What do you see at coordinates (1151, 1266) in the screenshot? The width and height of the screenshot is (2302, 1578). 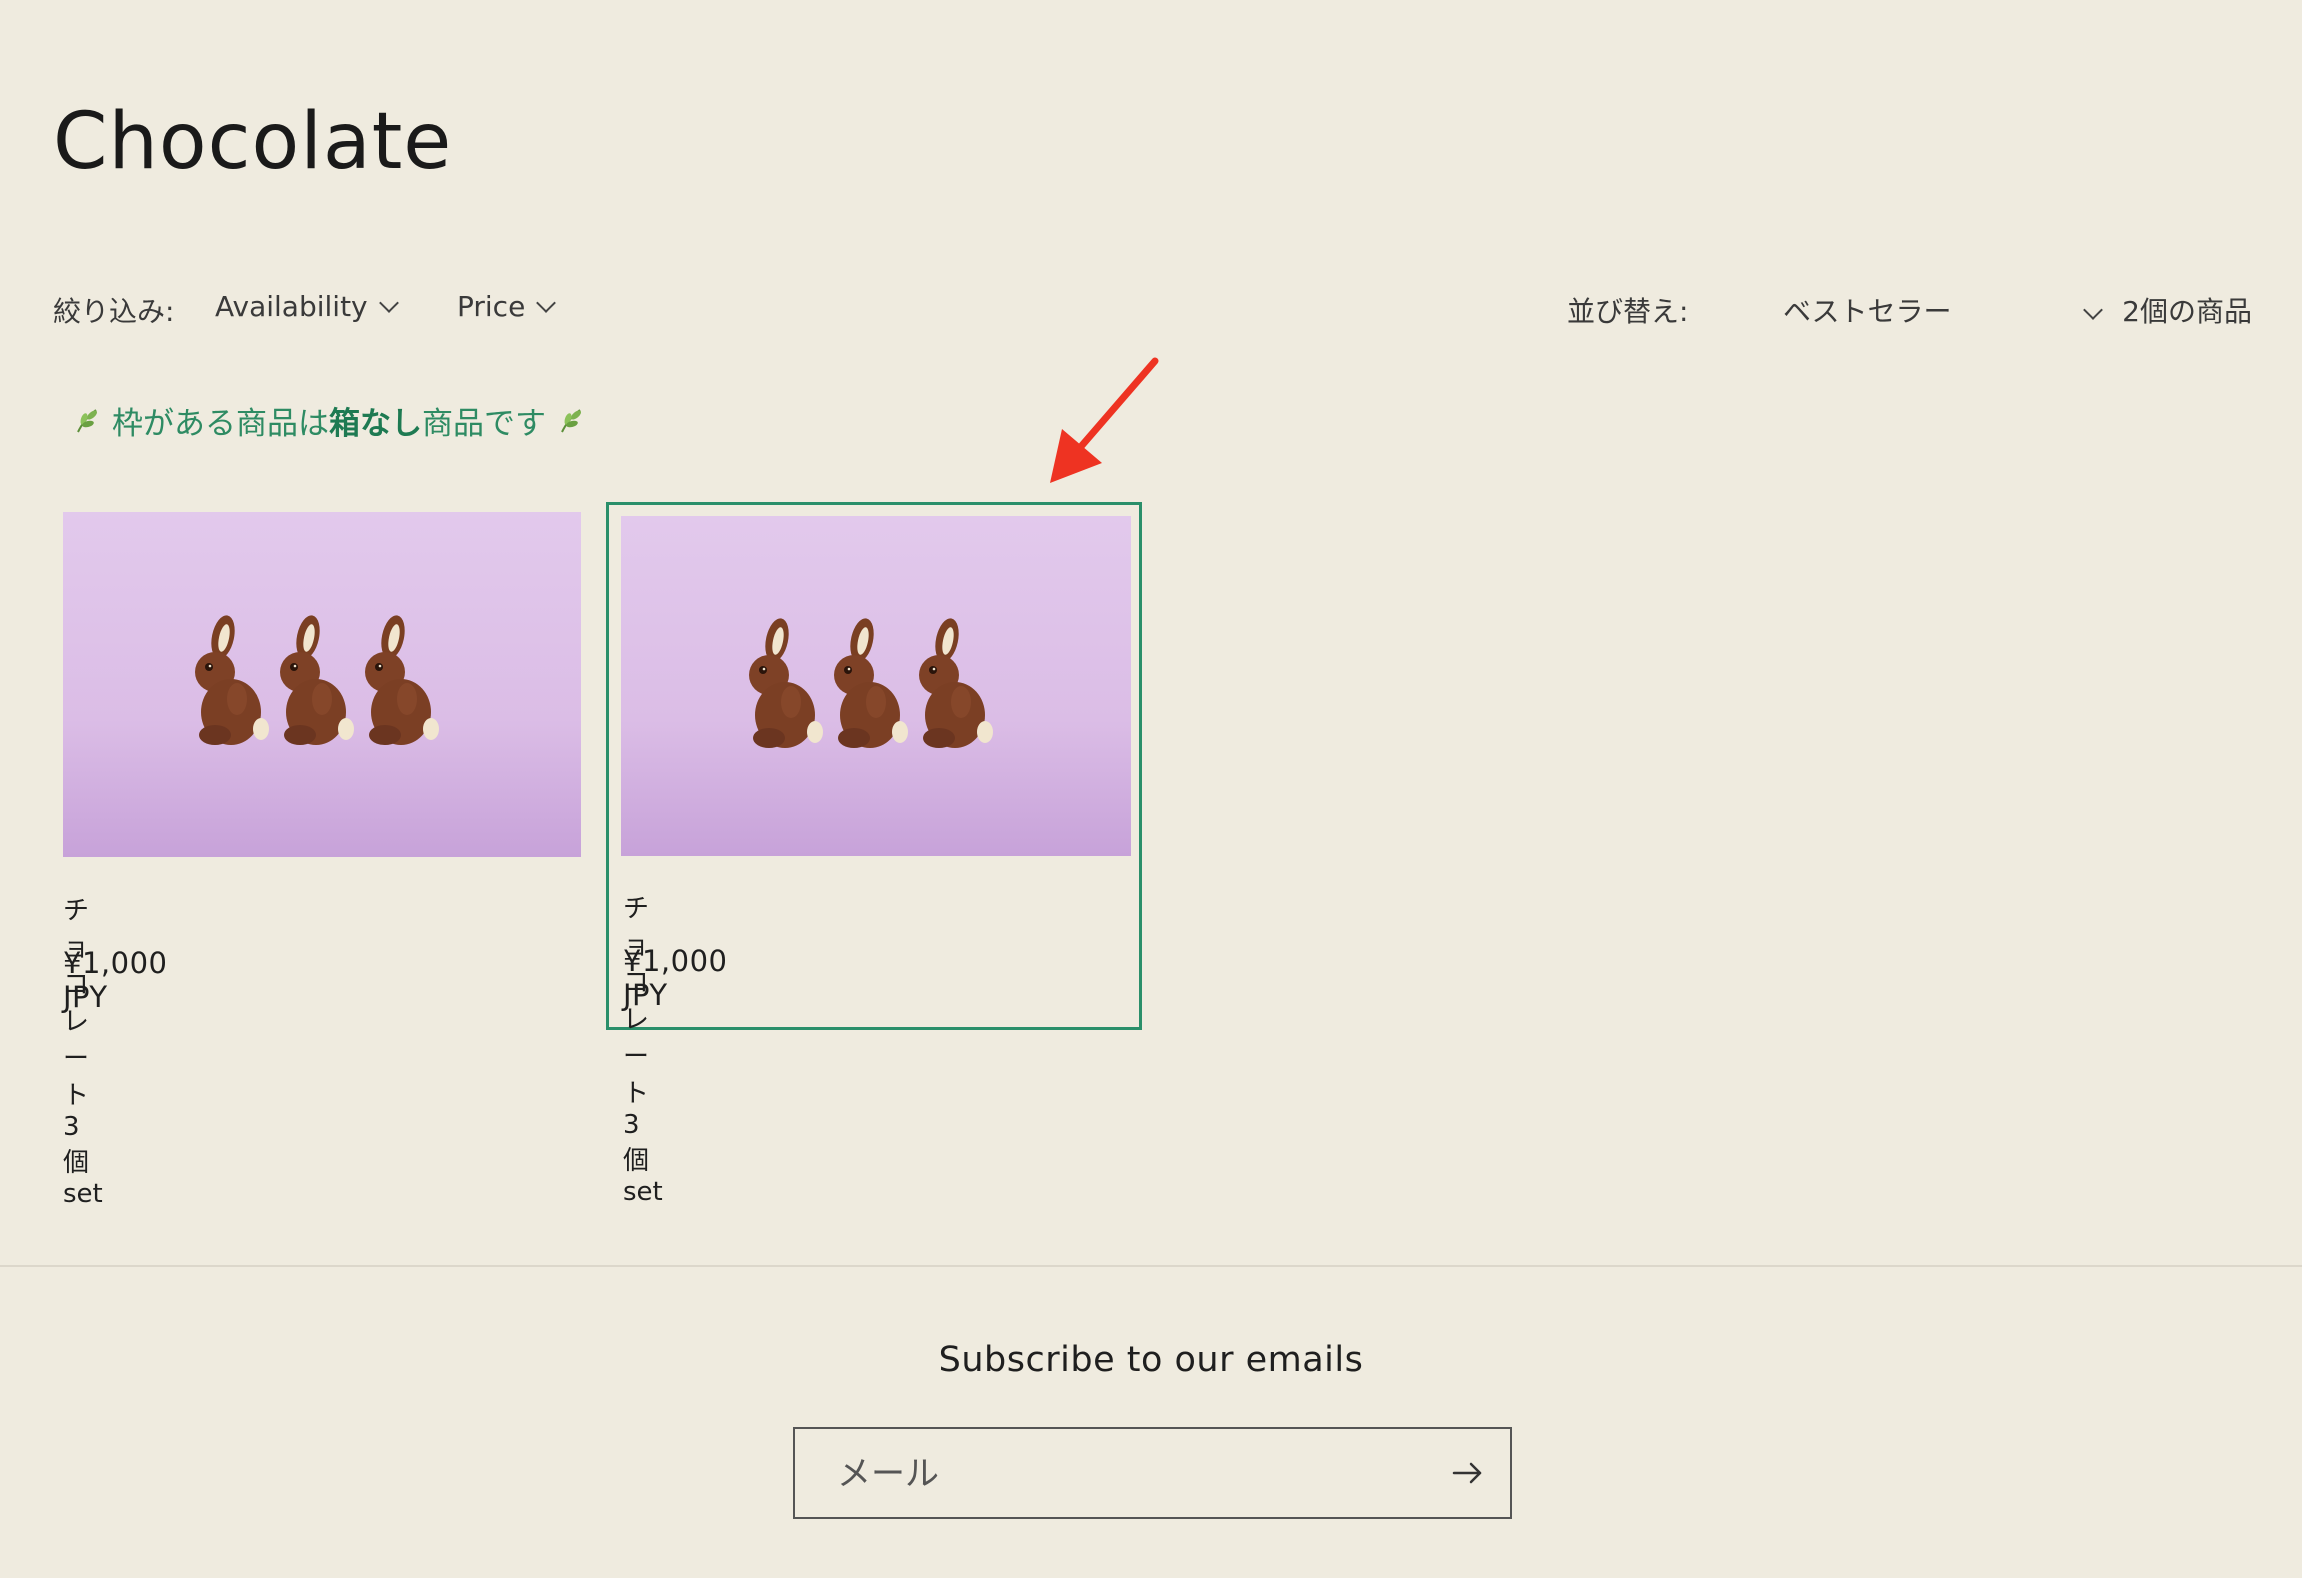 I see `footer-divider` at bounding box center [1151, 1266].